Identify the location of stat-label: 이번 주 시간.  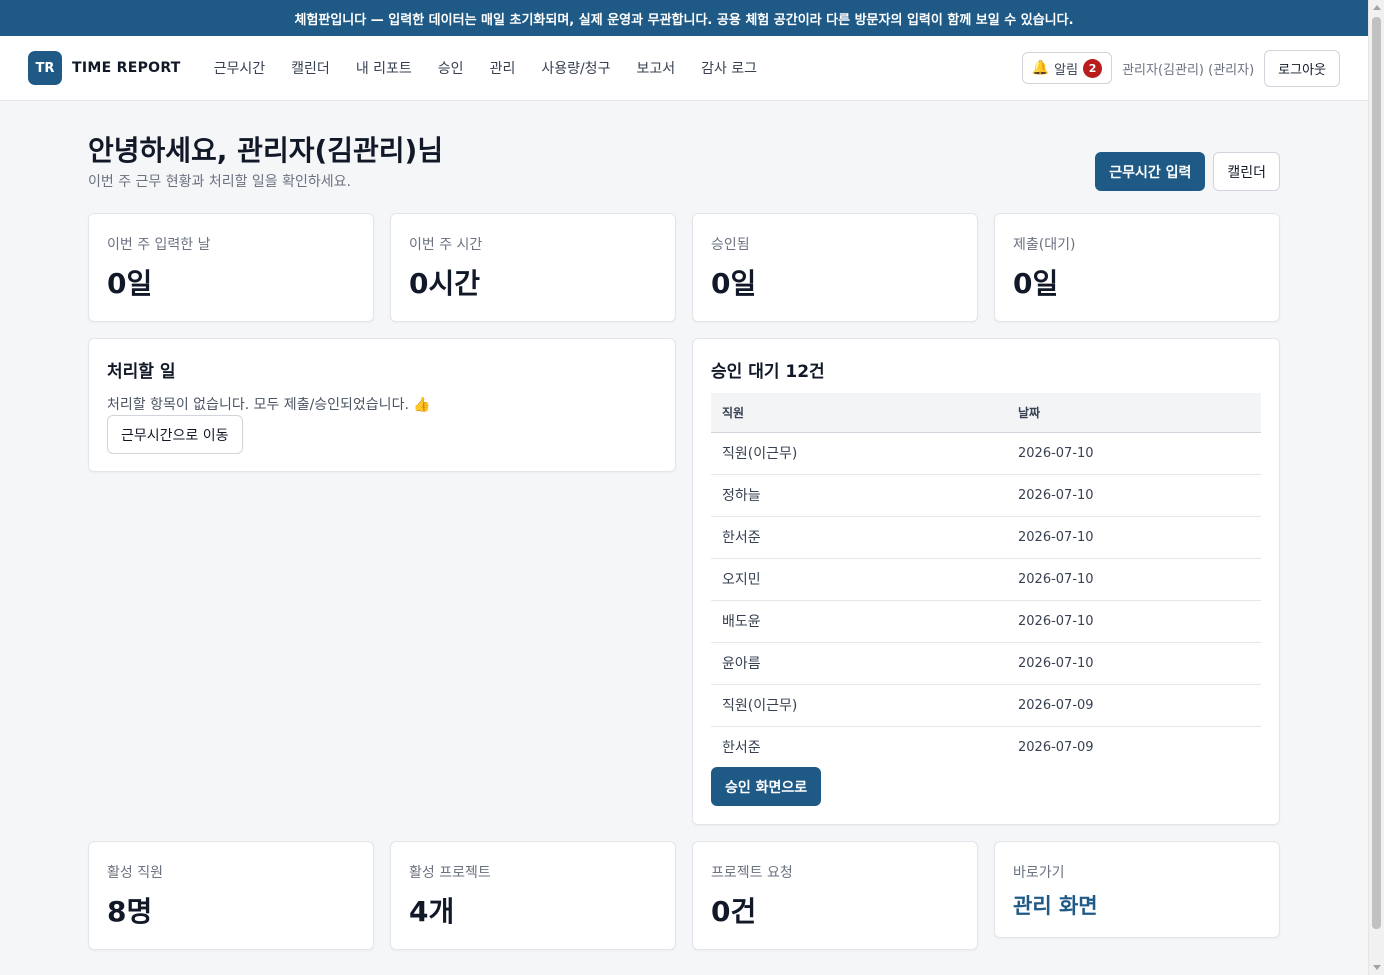
(446, 245).